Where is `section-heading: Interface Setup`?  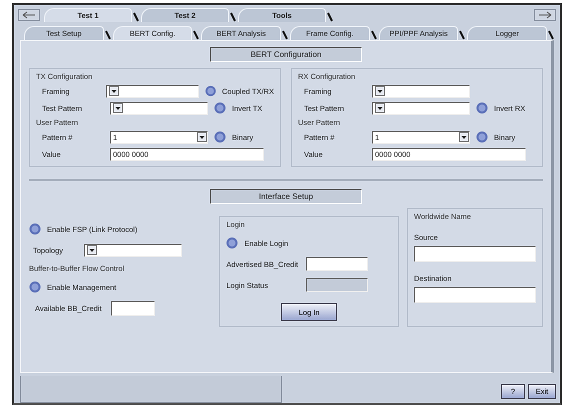
section-heading: Interface Setup is located at coordinates (286, 196).